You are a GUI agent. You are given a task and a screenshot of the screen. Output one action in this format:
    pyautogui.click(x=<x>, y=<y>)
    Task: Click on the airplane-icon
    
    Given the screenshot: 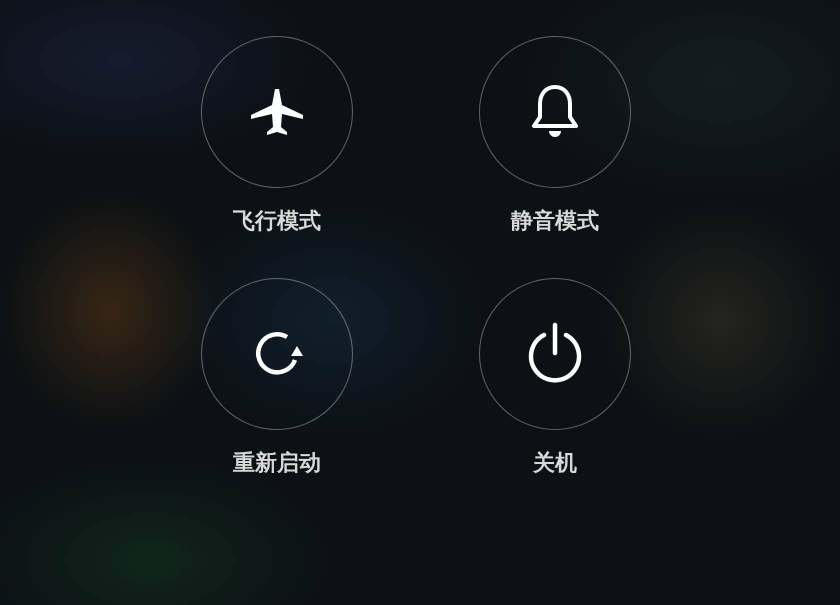 What is the action you would take?
    pyautogui.click(x=277, y=112)
    